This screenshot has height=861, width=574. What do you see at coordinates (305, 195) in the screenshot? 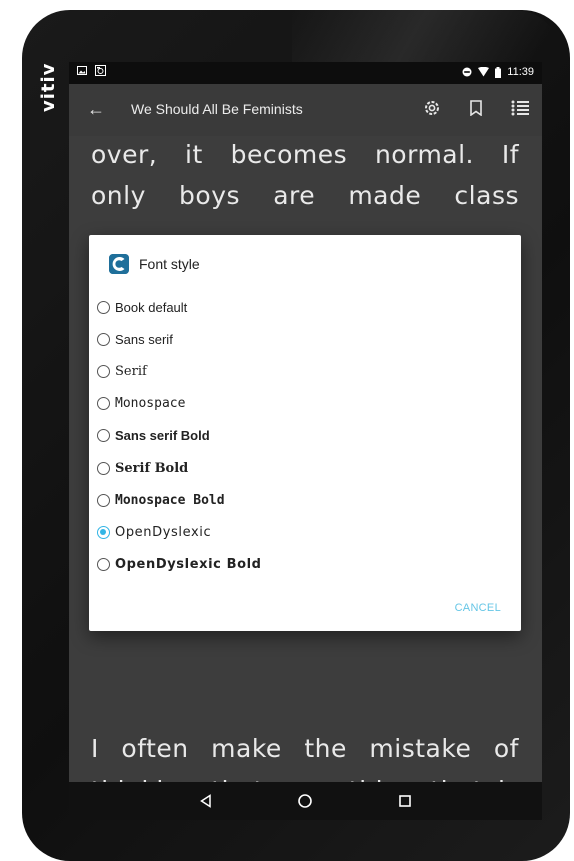
I see `reading-line: only boys are made class` at bounding box center [305, 195].